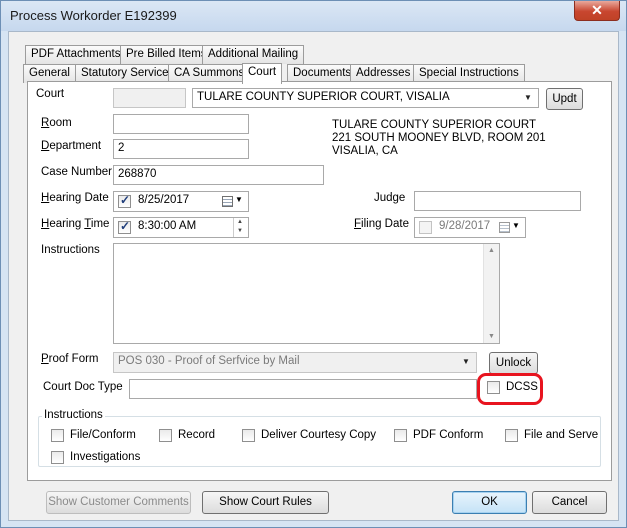  Describe the element at coordinates (50, 94) in the screenshot. I see `court-label: Court` at that location.